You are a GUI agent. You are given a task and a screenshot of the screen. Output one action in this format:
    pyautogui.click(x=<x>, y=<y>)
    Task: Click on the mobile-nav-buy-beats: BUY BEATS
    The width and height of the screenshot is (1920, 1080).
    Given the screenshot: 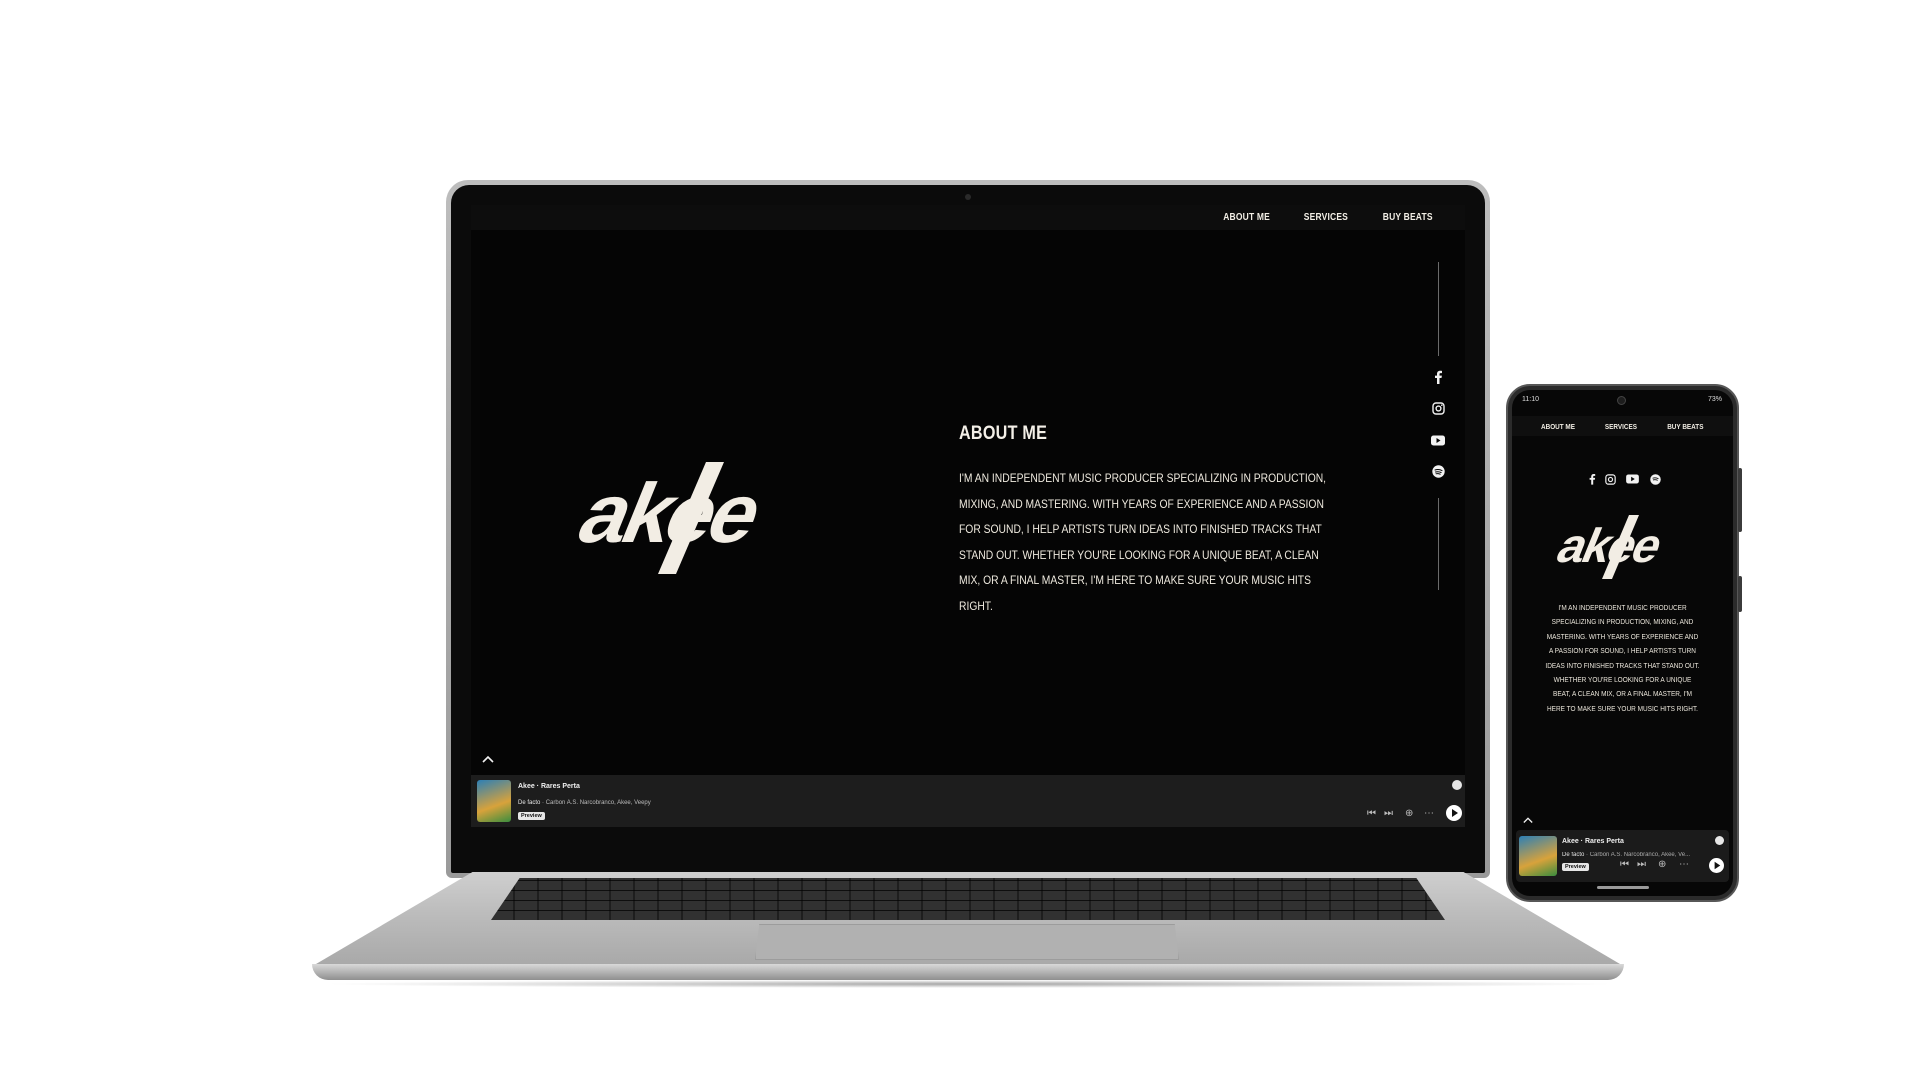 What is the action you would take?
    pyautogui.click(x=1685, y=426)
    